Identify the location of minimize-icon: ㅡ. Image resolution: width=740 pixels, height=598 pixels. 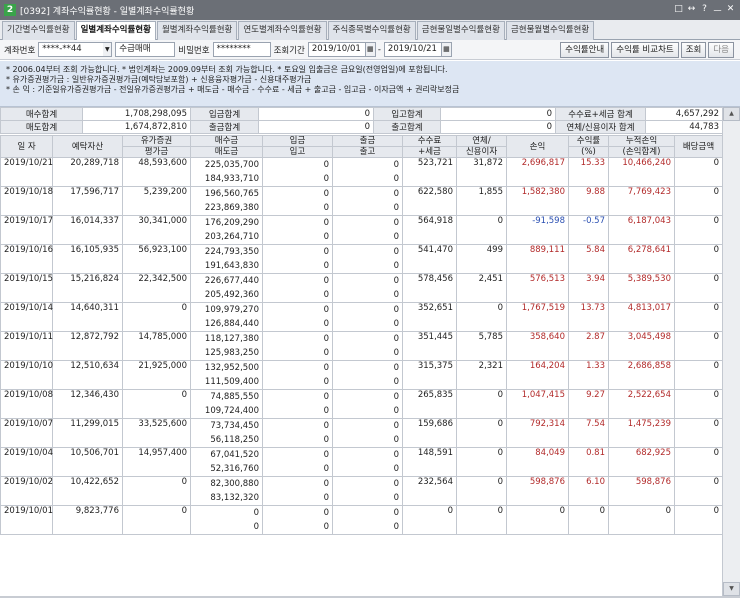
(717, 10).